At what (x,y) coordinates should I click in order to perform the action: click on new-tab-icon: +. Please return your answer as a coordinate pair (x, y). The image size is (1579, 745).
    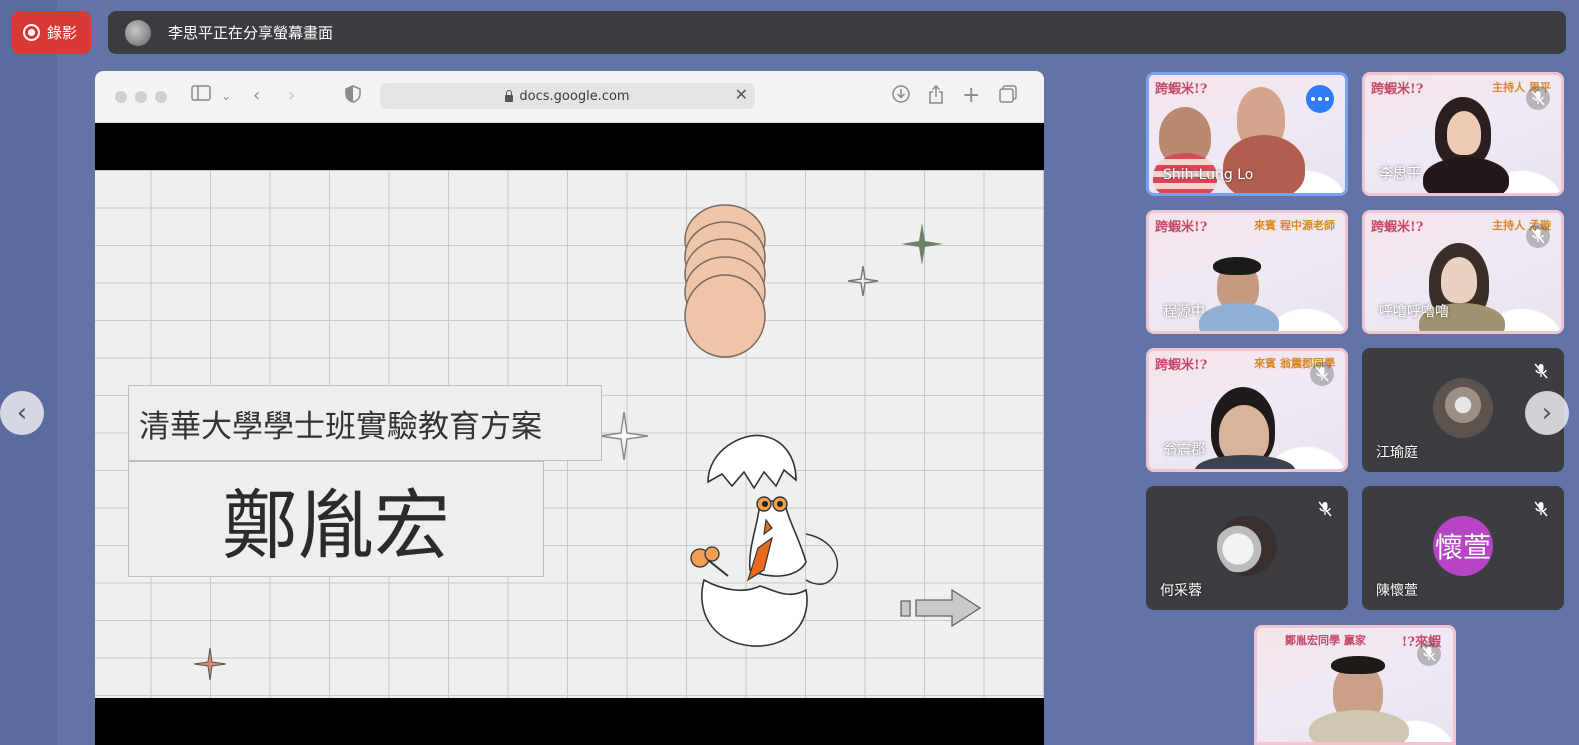
    Looking at the image, I should click on (971, 96).